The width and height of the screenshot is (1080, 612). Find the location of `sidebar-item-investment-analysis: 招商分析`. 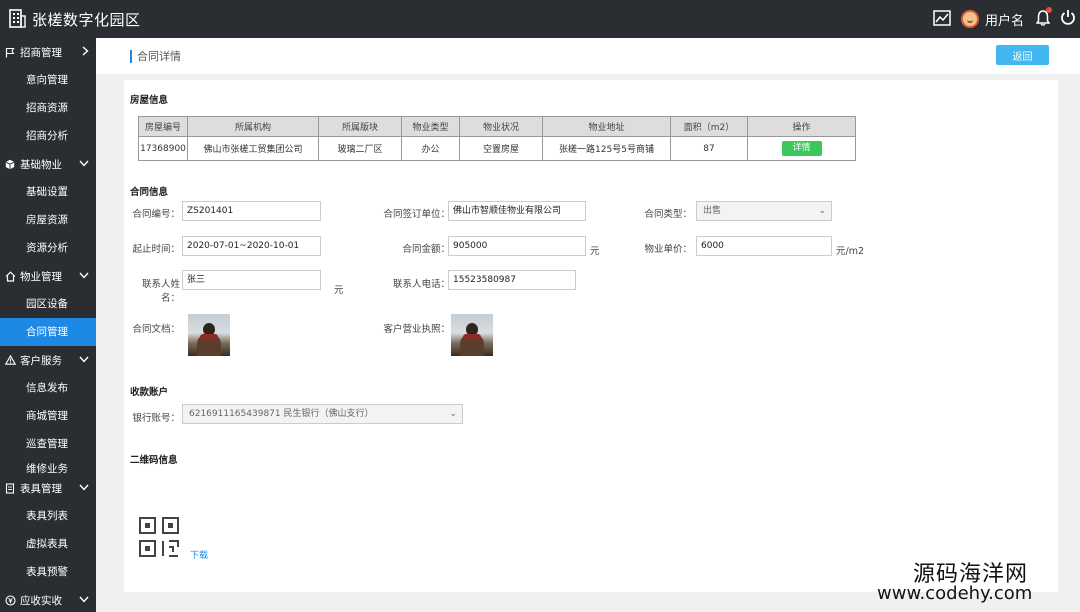

sidebar-item-investment-analysis: 招商分析 is located at coordinates (48, 136).